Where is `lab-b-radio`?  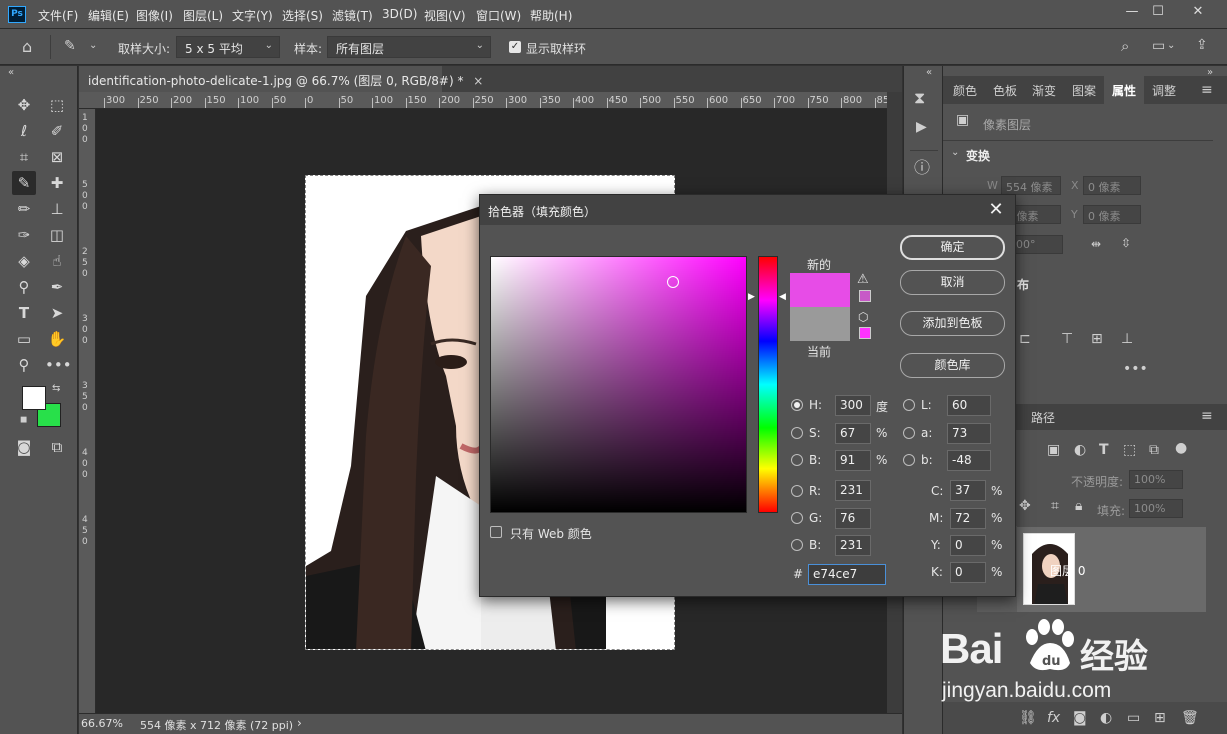 lab-b-radio is located at coordinates (909, 460).